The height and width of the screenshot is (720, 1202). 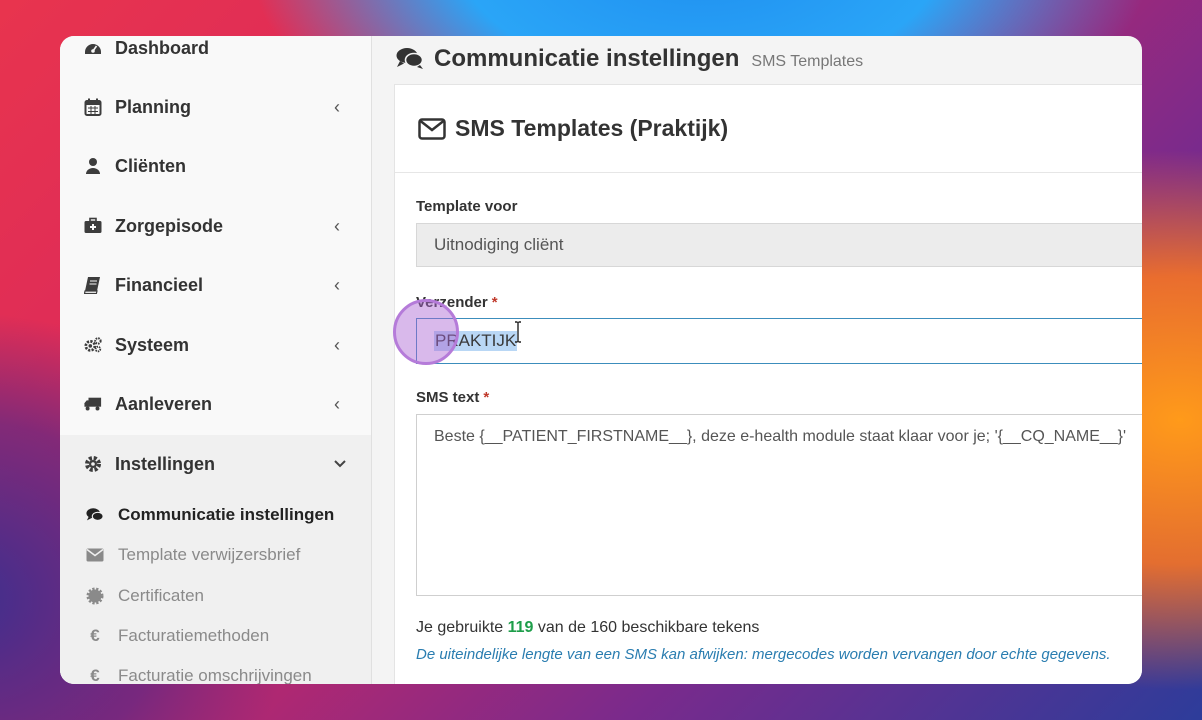 I want to click on card-header: SMS Templates (Praktijk), so click(x=768, y=129).